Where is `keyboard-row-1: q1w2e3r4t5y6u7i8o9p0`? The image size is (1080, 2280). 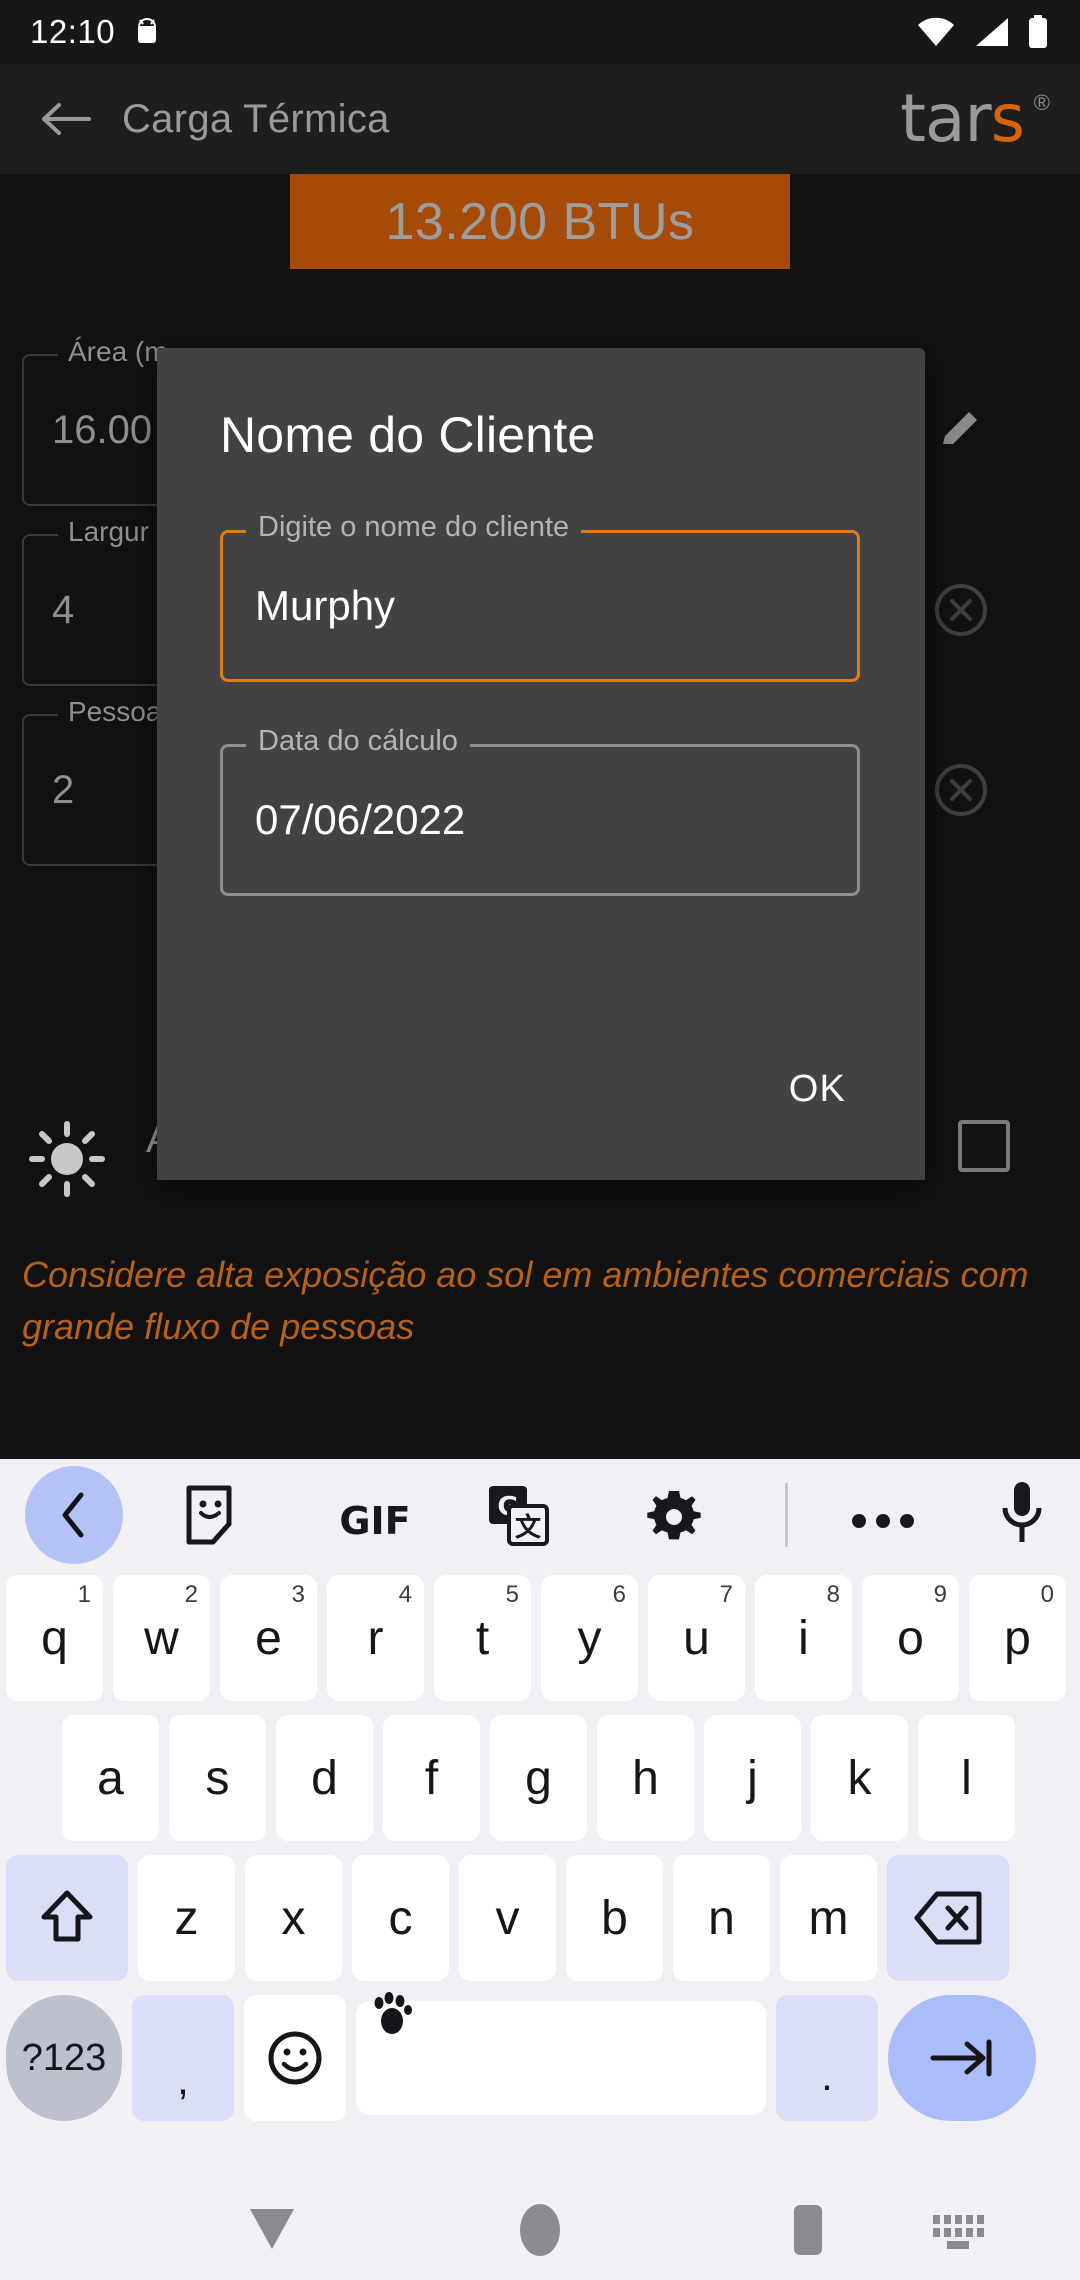
keyboard-row-1: q1w2e3r4t5y6u7i8o9p0 is located at coordinates (540, 1638).